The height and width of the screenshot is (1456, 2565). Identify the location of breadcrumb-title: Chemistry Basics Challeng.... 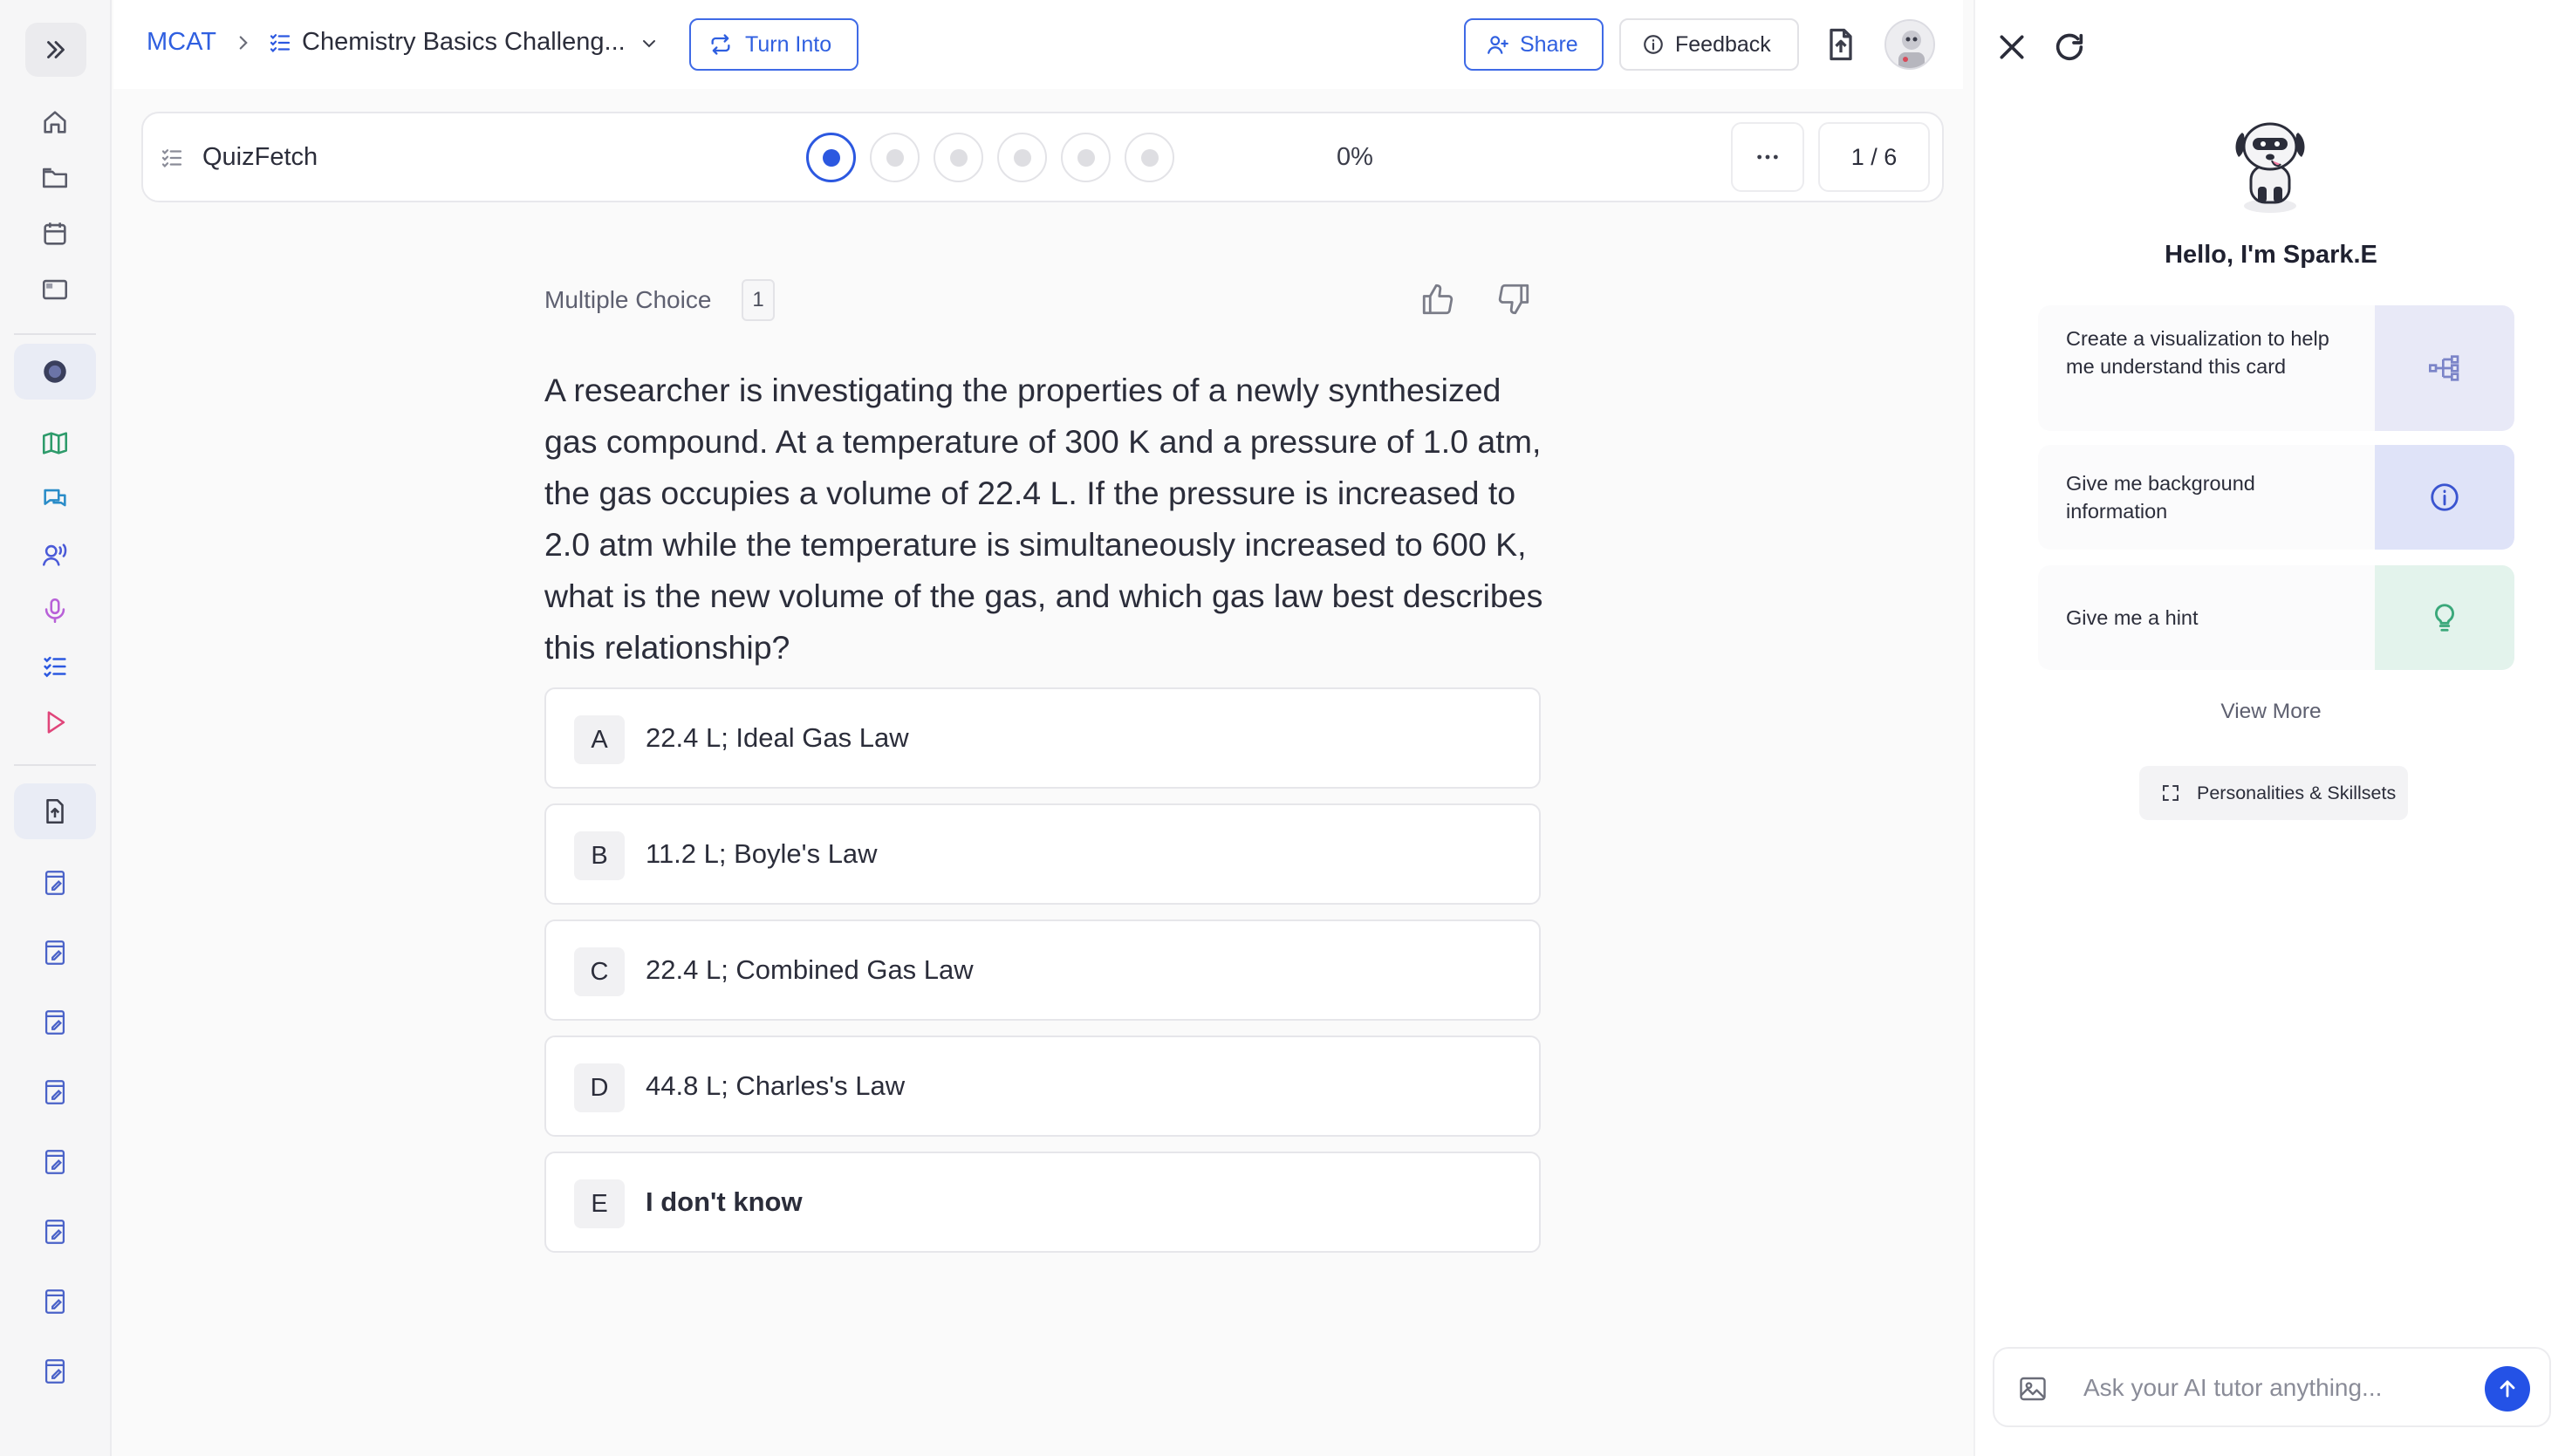
(464, 42).